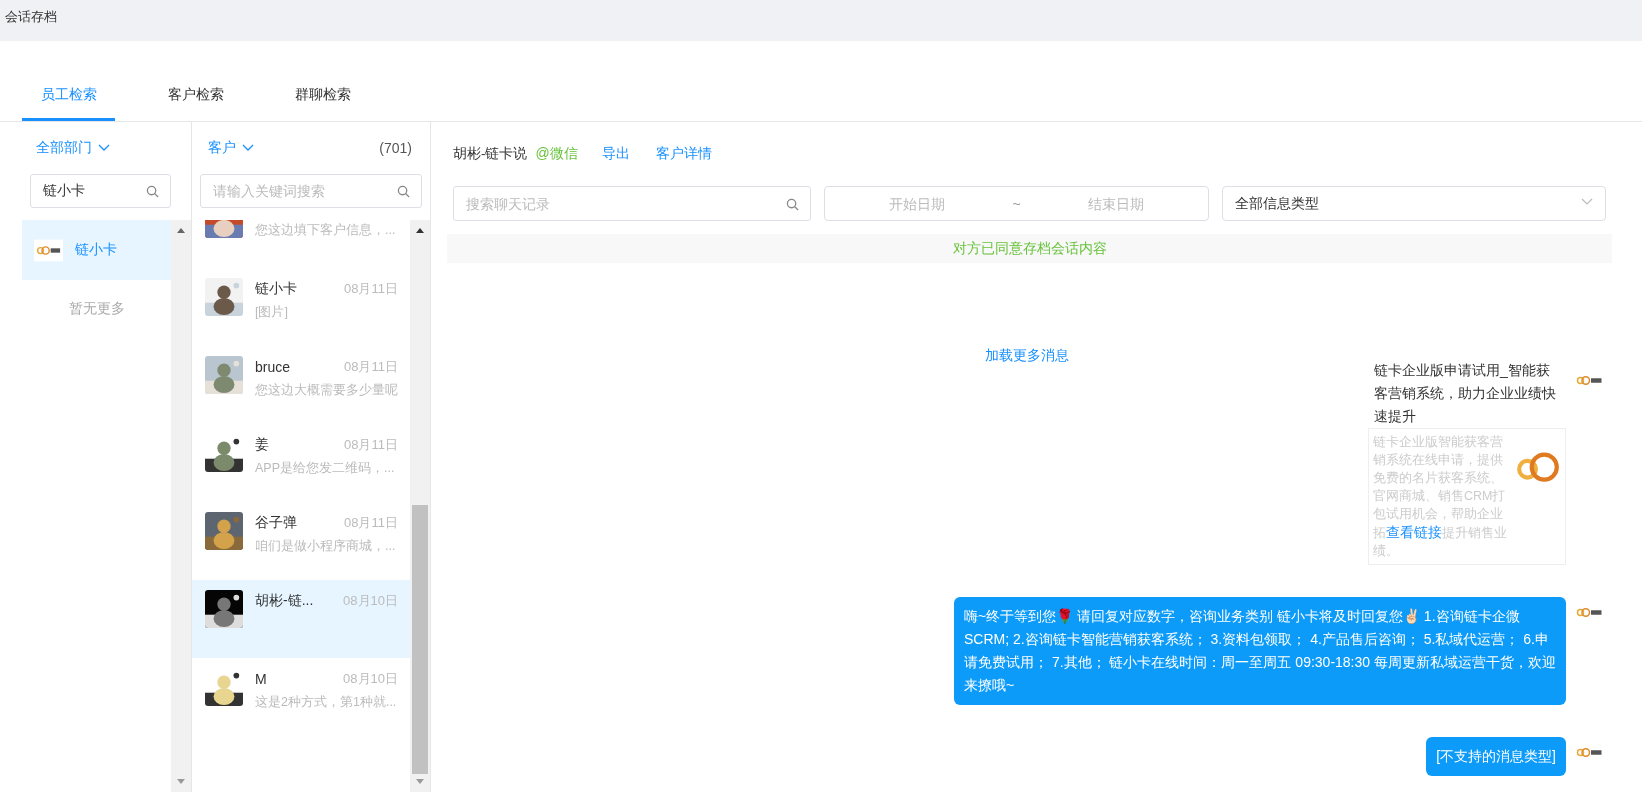  I want to click on message-bubble: 嗨~终于等到您🌹 请回复对应数字，咨询业务类别 链小卡将及时回复您✌🏻 1.咨询链卡企微SCRM; 2.咨询链卡智能营销获客系统； 3.资料包领取； 4.产品售后咨询； 5.私域代运营； 6.申请免费试用； 7.其他； 链小卡在线时间：周一至周五 09:30-18:30 每周更新私域运营干货，欢迎来撩哦~, so click(1260, 651).